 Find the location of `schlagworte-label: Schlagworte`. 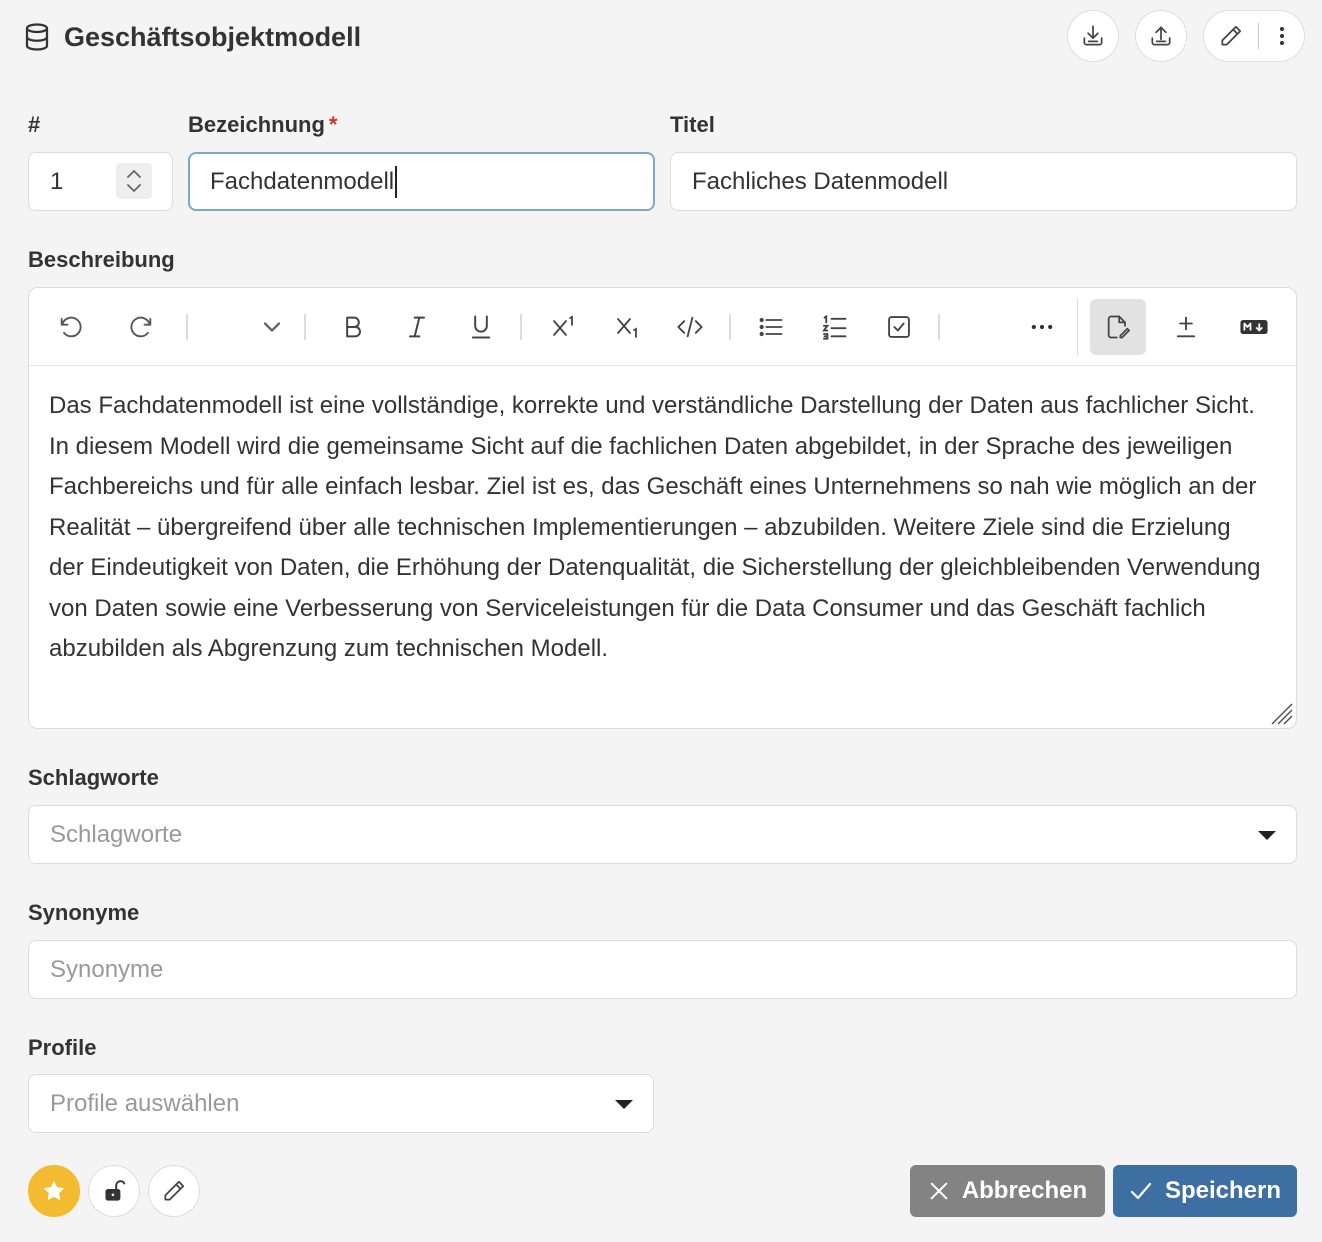

schlagworte-label: Schlagworte is located at coordinates (93, 777).